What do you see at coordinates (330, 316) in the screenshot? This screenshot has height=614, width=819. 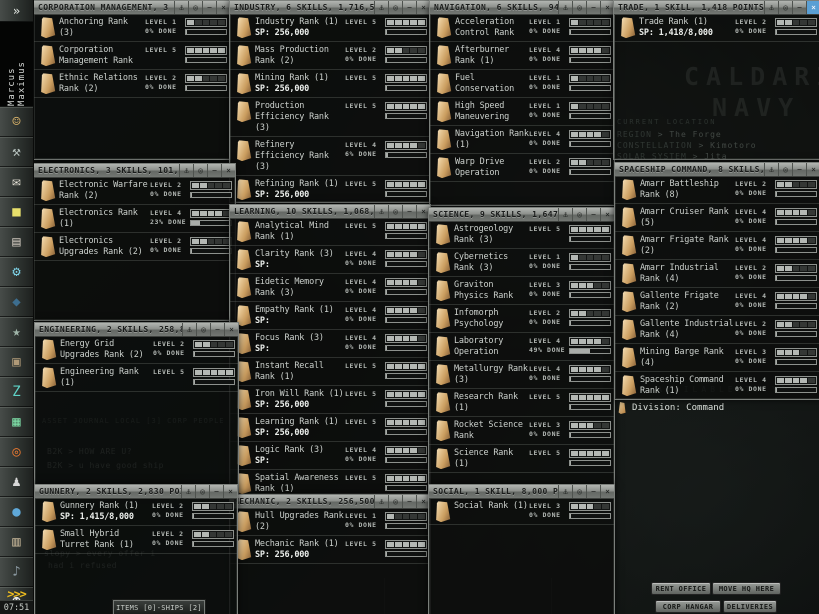 I see `skill-row: Empathy Rank (1) SP: LEVEL 4 0% DONE` at bounding box center [330, 316].